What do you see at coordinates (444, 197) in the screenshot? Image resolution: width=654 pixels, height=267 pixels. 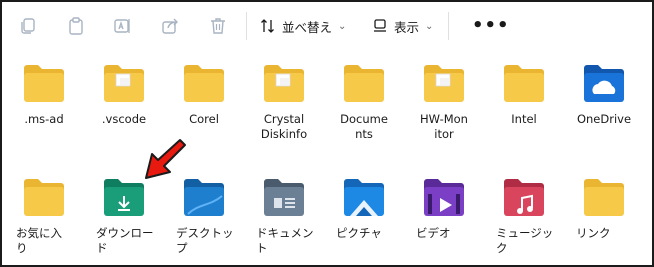 I see `videos-folder-icon` at bounding box center [444, 197].